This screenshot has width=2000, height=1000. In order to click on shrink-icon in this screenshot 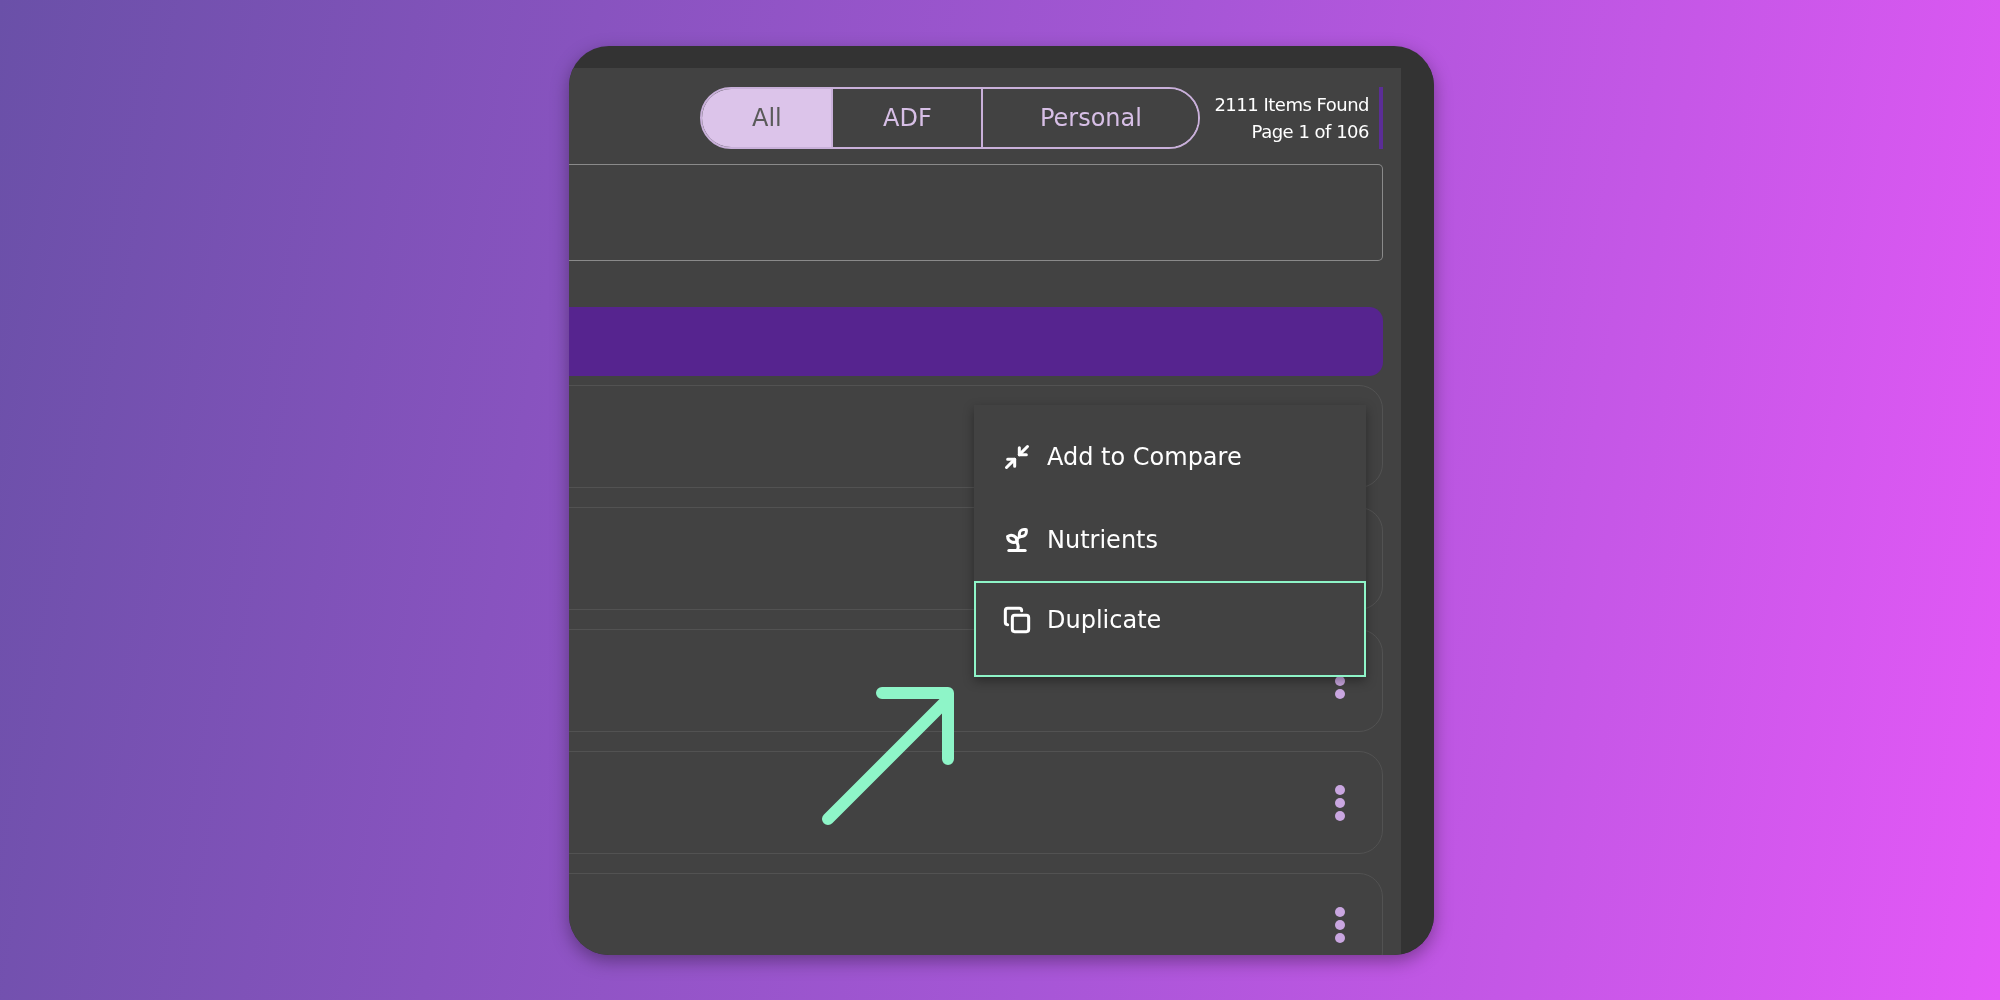, I will do `click(1017, 456)`.